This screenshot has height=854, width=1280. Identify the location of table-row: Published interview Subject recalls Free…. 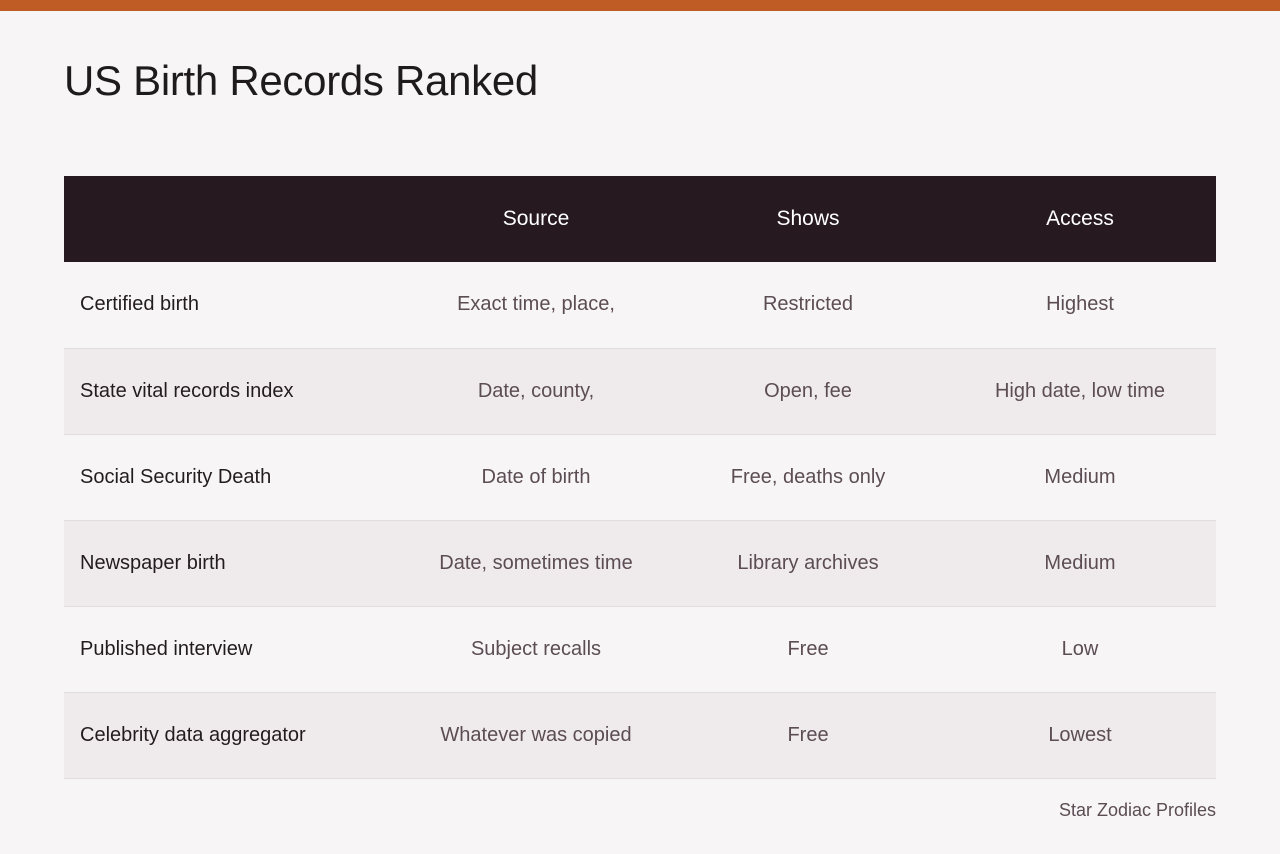
(640, 649).